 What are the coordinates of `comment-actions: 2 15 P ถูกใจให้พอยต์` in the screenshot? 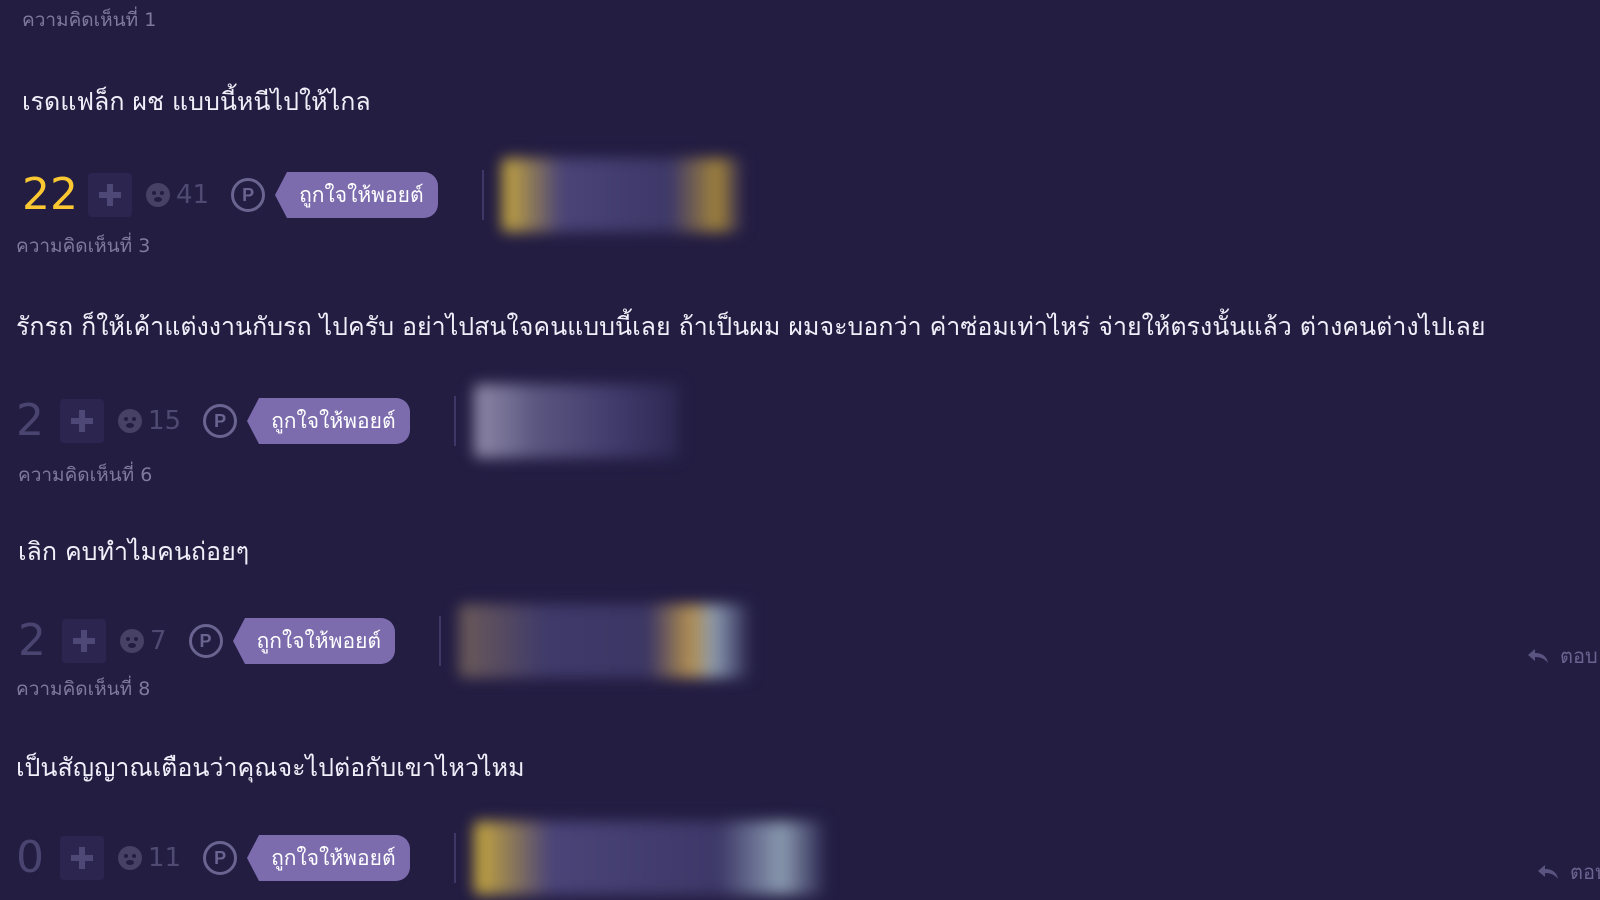 It's located at (347, 421).